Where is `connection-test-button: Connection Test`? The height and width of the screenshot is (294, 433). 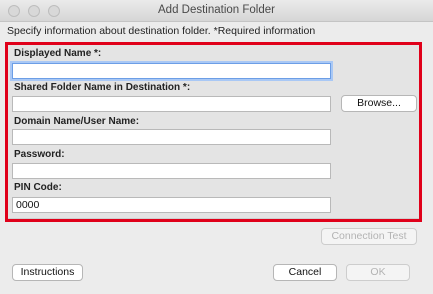
connection-test-button: Connection Test is located at coordinates (369, 236).